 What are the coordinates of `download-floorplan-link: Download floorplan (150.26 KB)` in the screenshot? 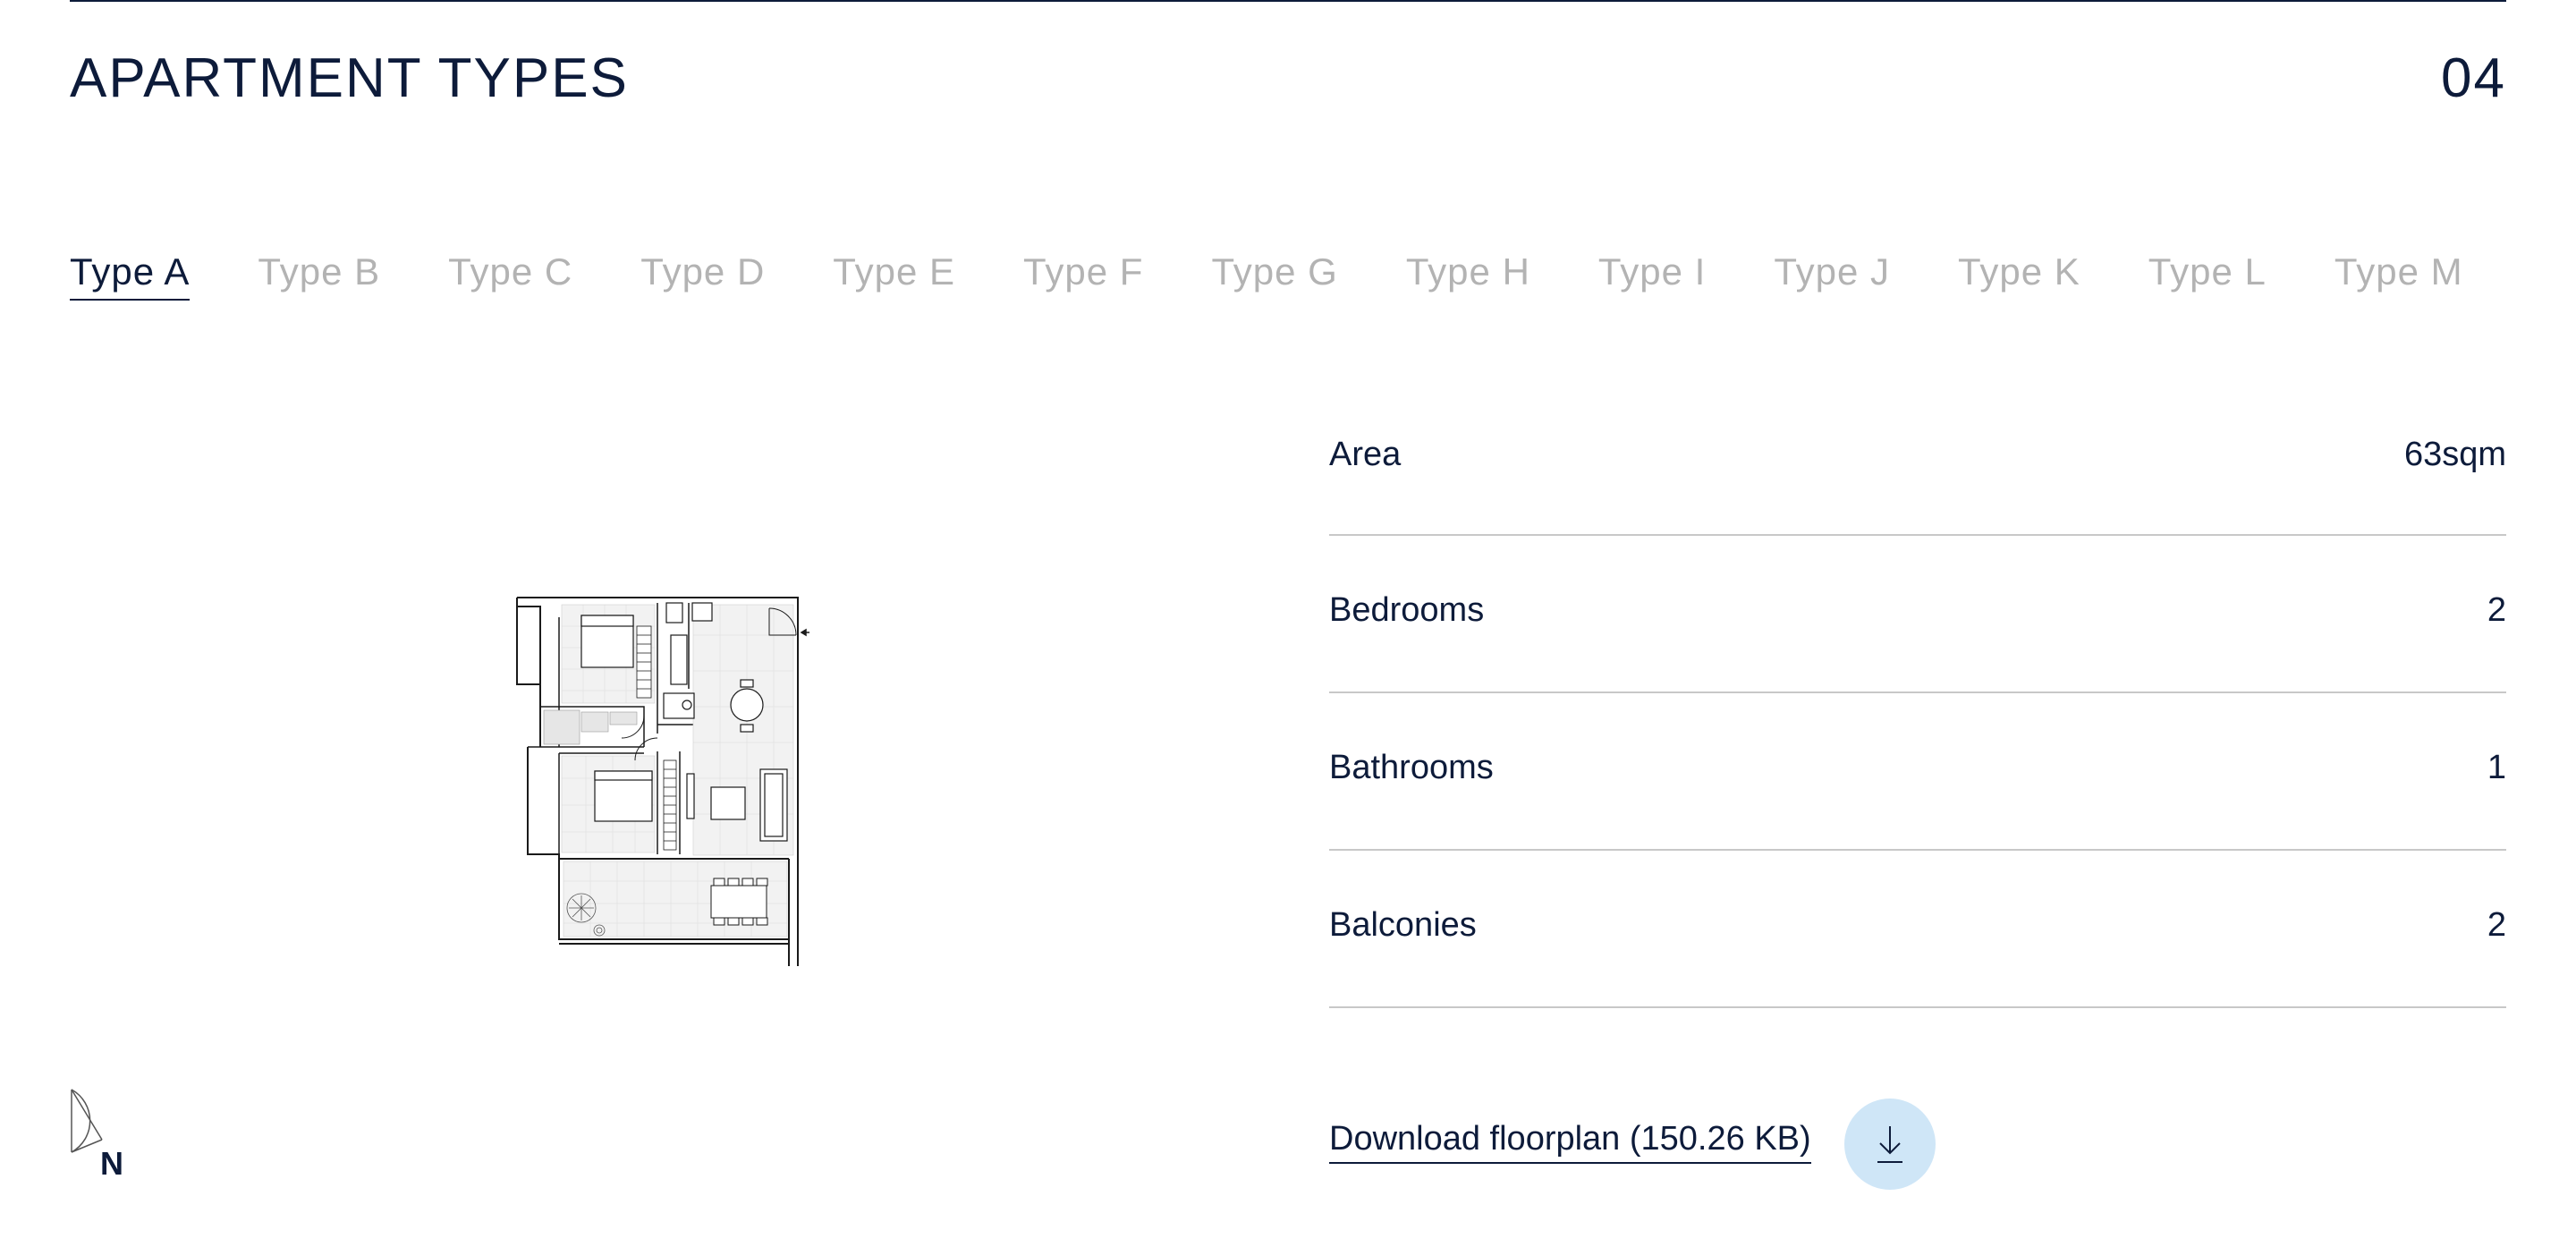 It's located at (1570, 1142).